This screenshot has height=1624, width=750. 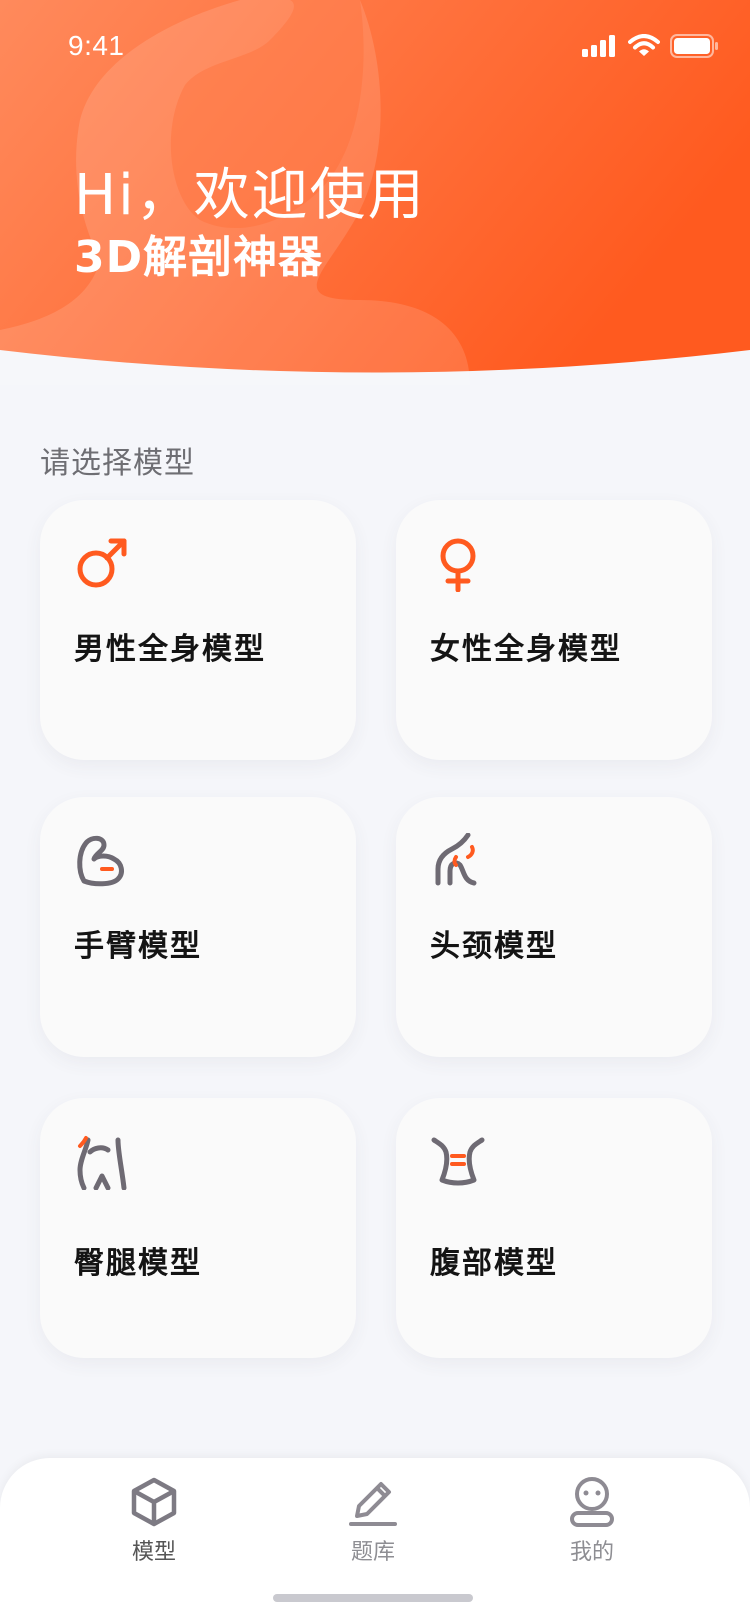 What do you see at coordinates (96, 45) in the screenshot?
I see `status-time: 9:41` at bounding box center [96, 45].